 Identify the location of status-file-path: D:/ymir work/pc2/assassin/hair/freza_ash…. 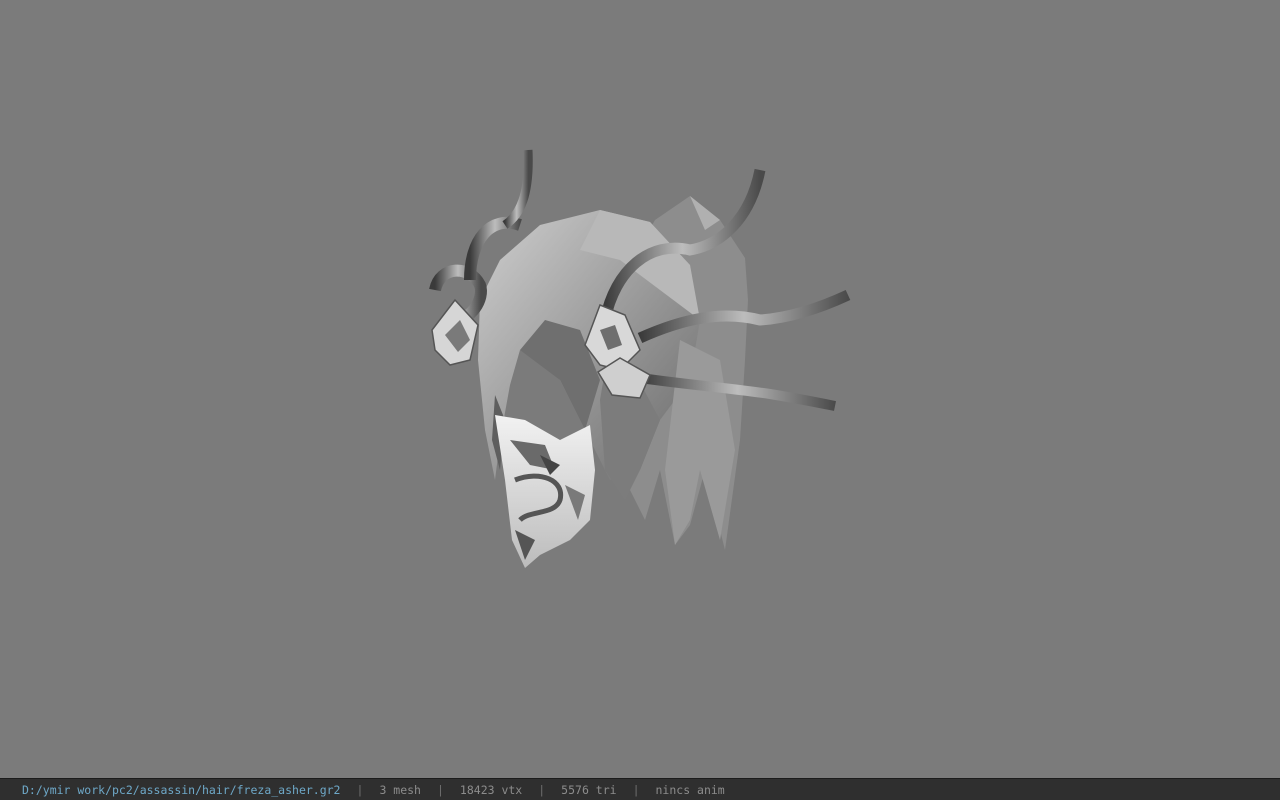
(181, 789).